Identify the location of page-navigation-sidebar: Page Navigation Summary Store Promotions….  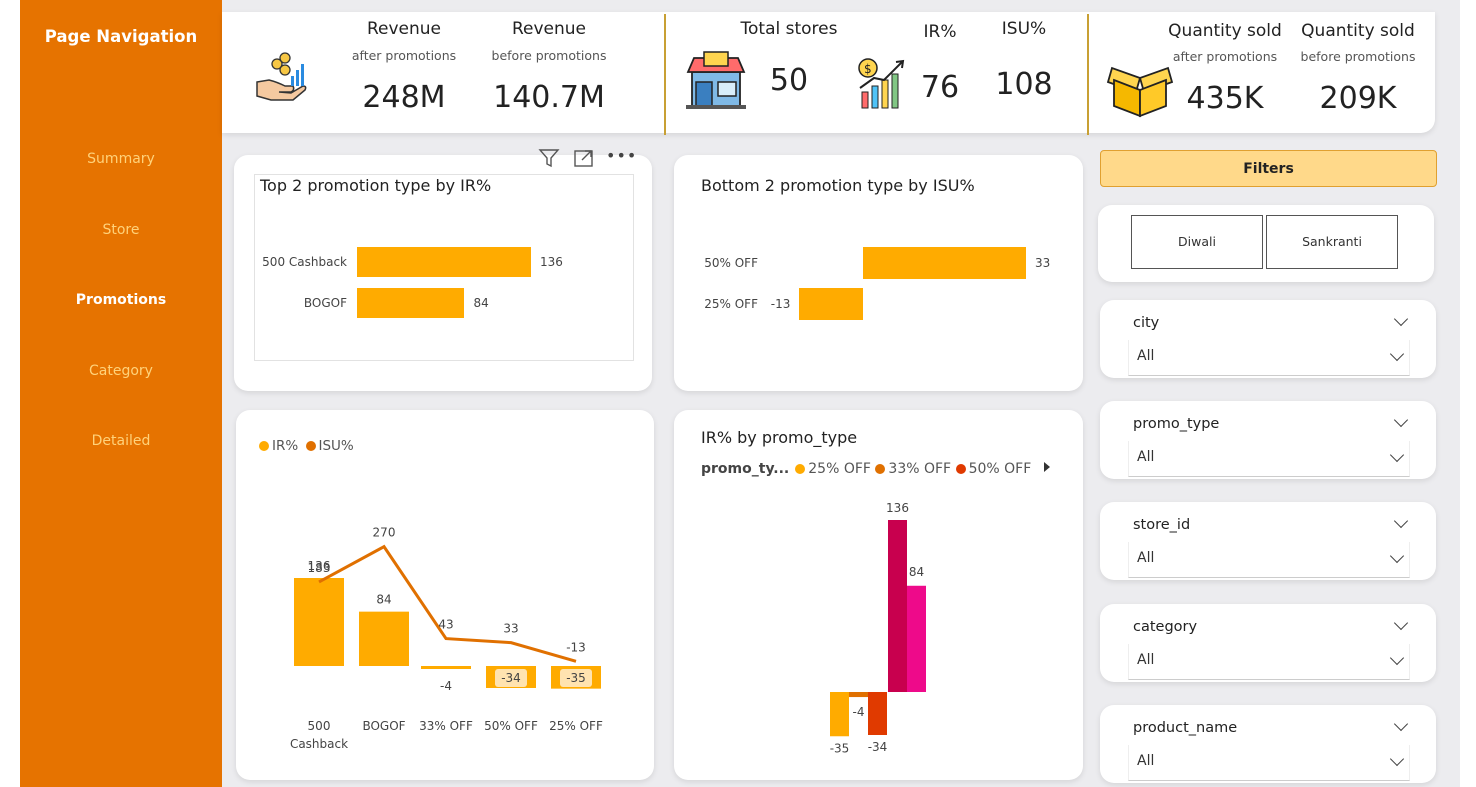
(121, 393).